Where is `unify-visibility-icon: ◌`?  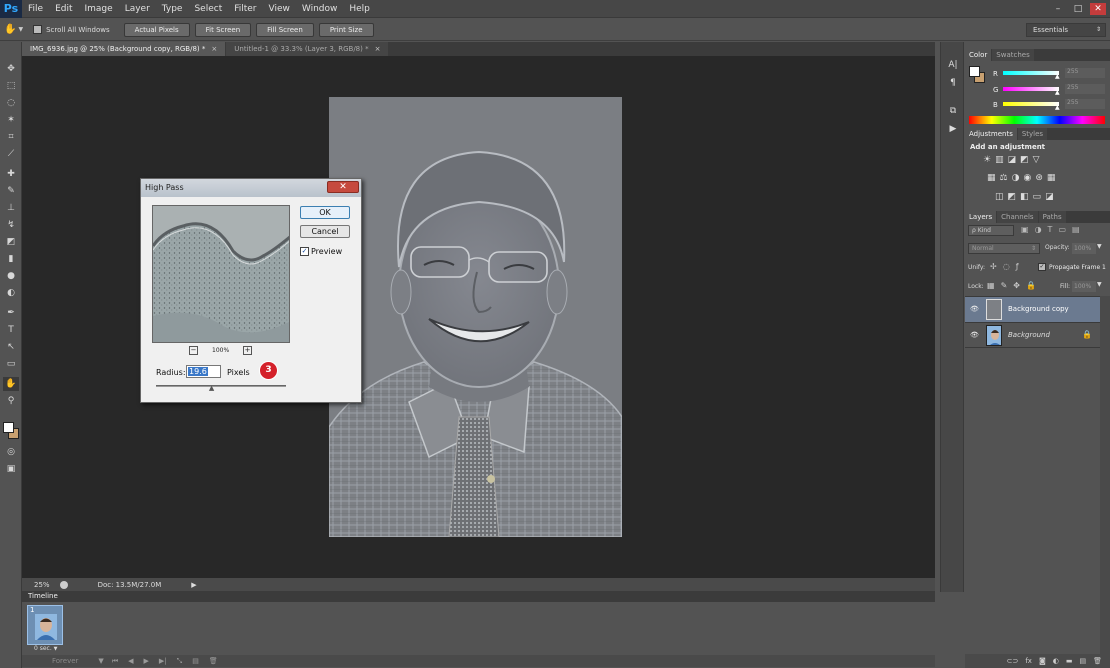 unify-visibility-icon: ◌ is located at coordinates (1006, 266).